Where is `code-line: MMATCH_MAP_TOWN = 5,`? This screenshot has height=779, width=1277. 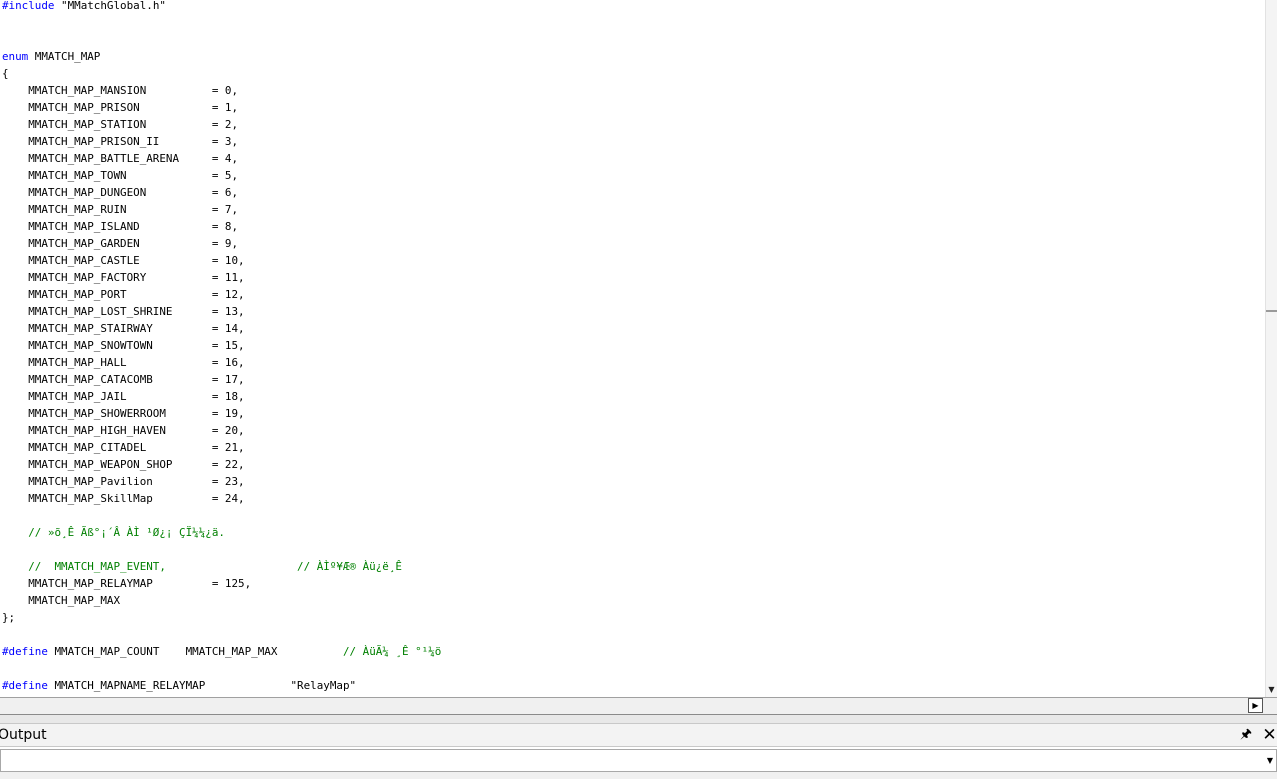
code-line: MMATCH_MAP_TOWN = 5, is located at coordinates (120, 175).